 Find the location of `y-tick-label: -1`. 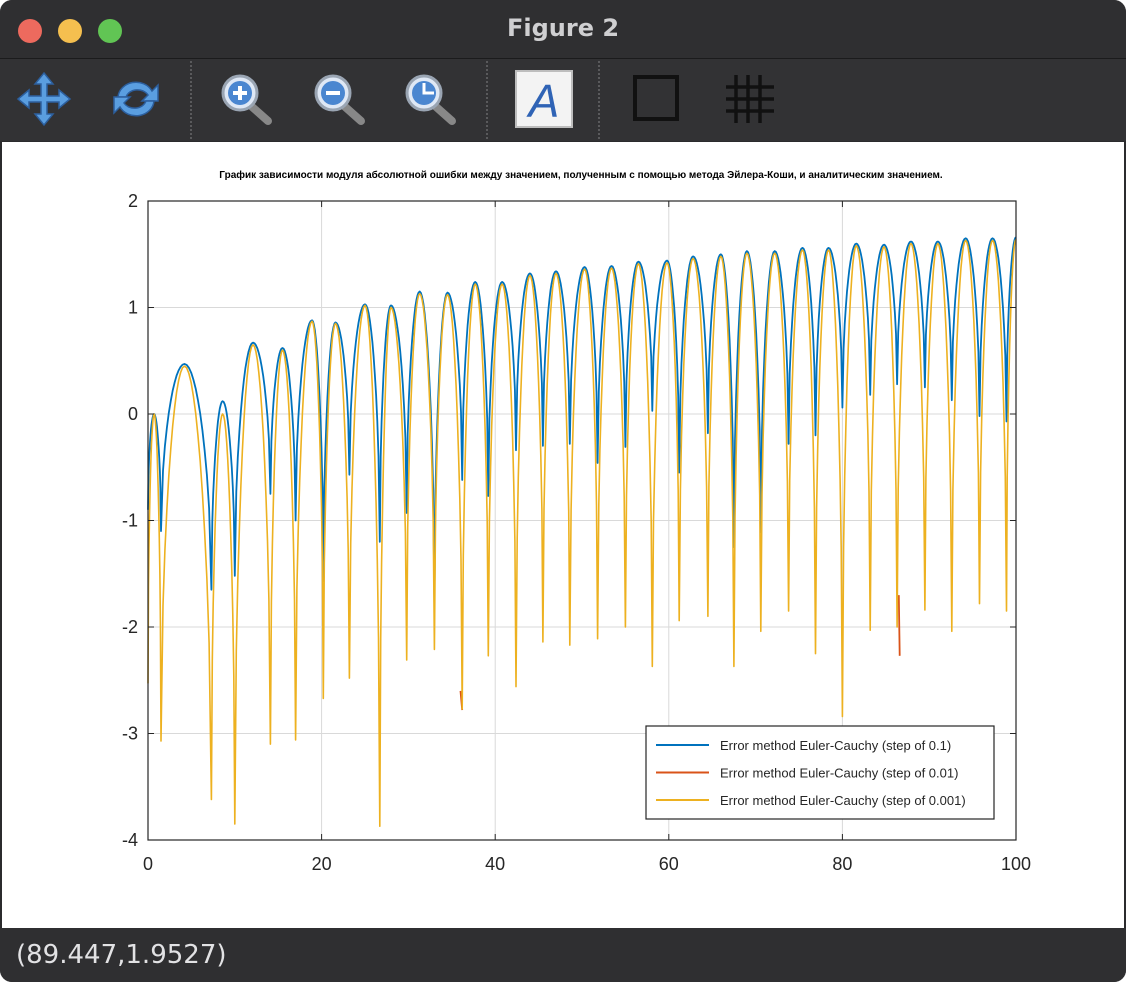

y-tick-label: -1 is located at coordinates (130, 521).